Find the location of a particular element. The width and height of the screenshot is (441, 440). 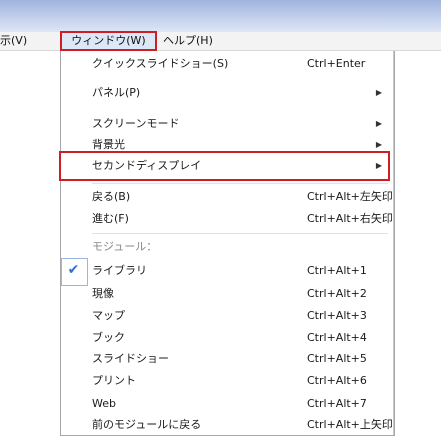

menu-item-quick-slideshow: クイックスライドショー(S) Ctrl+Enter is located at coordinates (226, 64).